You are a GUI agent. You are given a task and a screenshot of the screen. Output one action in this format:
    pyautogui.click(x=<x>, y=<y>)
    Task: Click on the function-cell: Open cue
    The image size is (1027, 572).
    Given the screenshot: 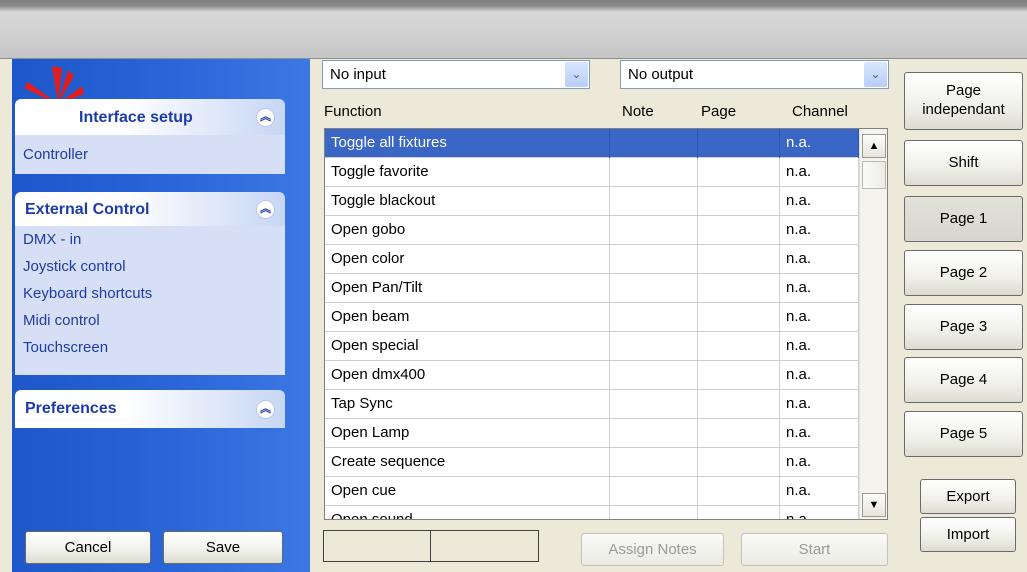 What is the action you would take?
    pyautogui.click(x=467, y=491)
    